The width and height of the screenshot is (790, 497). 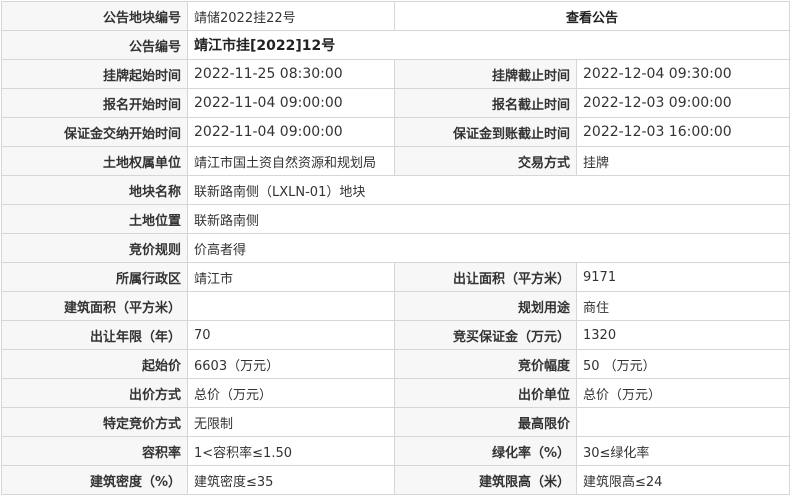 I want to click on row-owner: 土地权属单位 靖江市国土资自然资源和规划局 交易方式 挂牌, so click(x=395, y=161).